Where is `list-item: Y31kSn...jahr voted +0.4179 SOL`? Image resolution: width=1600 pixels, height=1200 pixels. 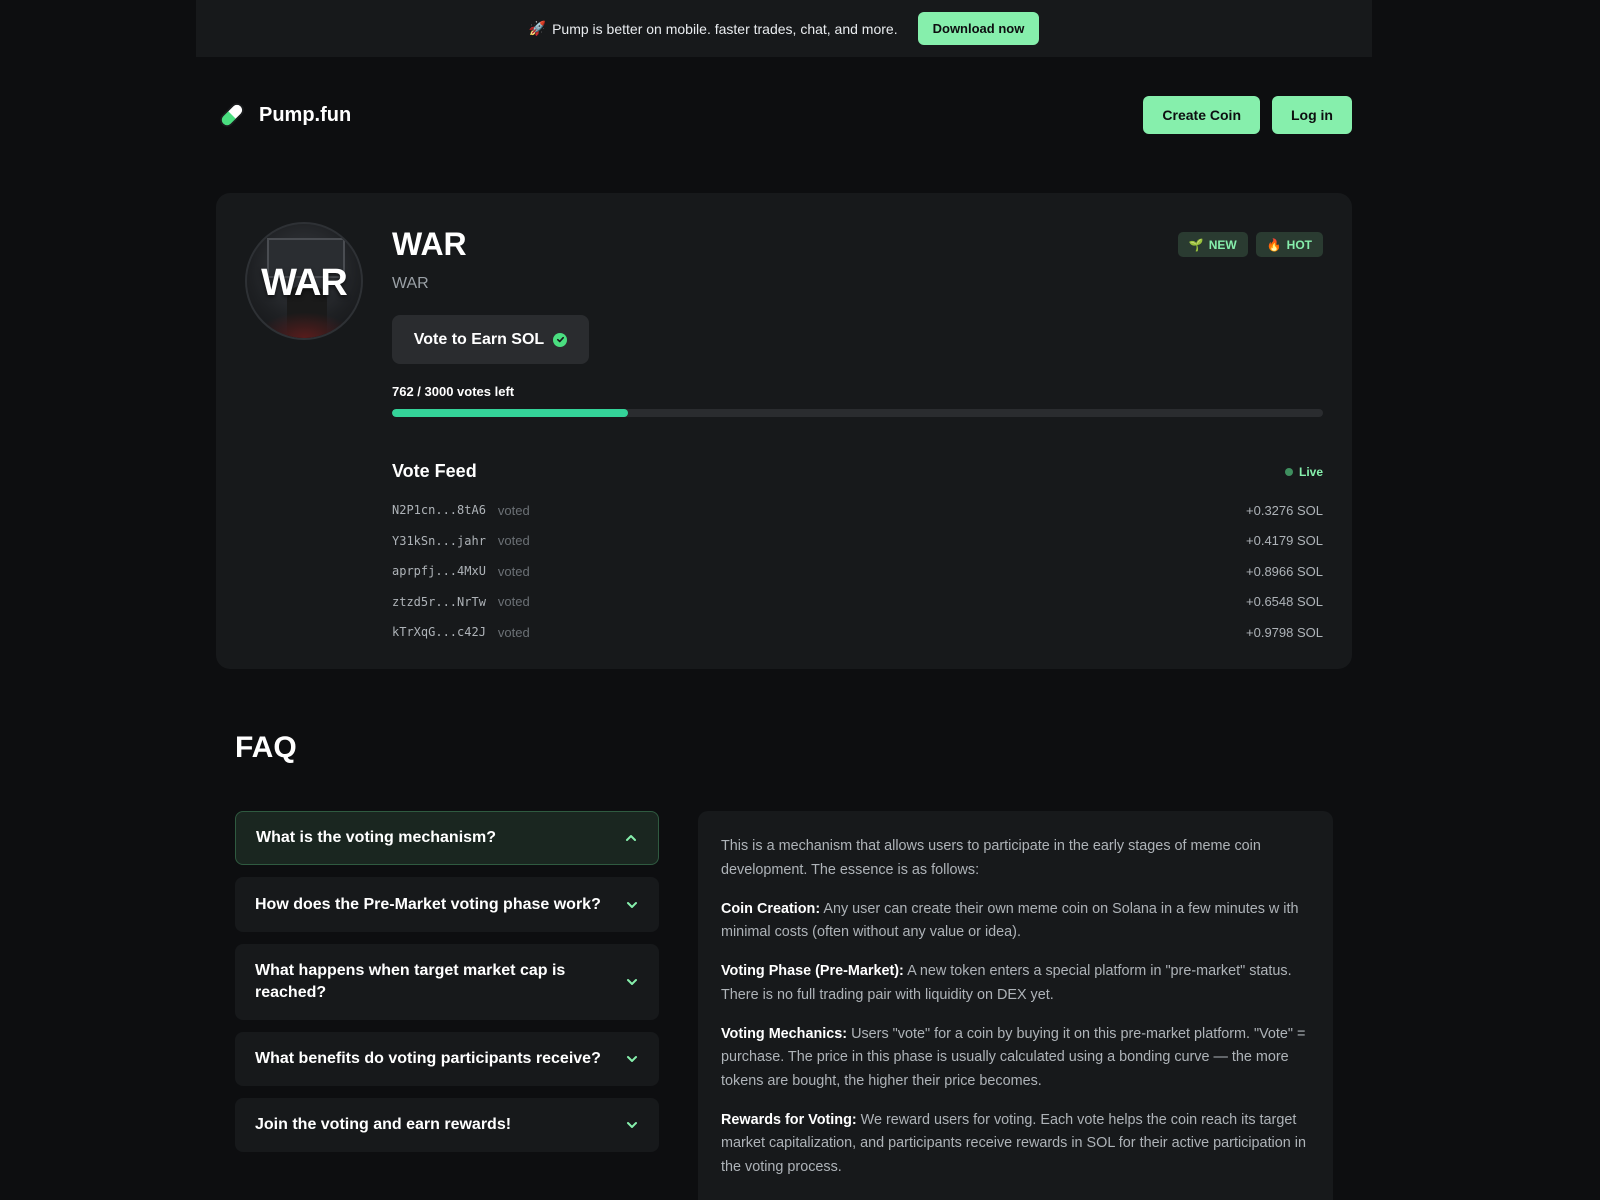 list-item: Y31kSn...jahr voted +0.4179 SOL is located at coordinates (857, 541).